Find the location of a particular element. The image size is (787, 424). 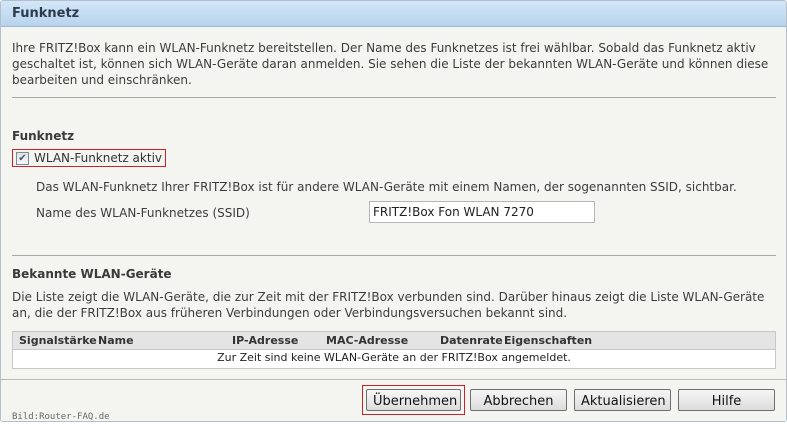

wlan-active-label: WLAN-Funknetz aktiv is located at coordinates (98, 158).